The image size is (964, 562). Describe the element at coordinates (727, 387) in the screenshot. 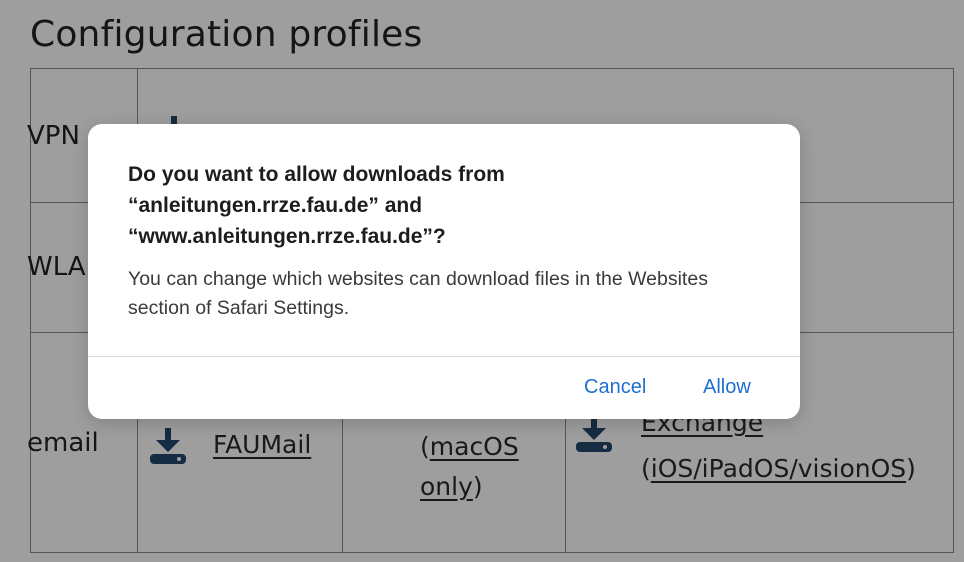

I see `allow-button: Allow` at that location.